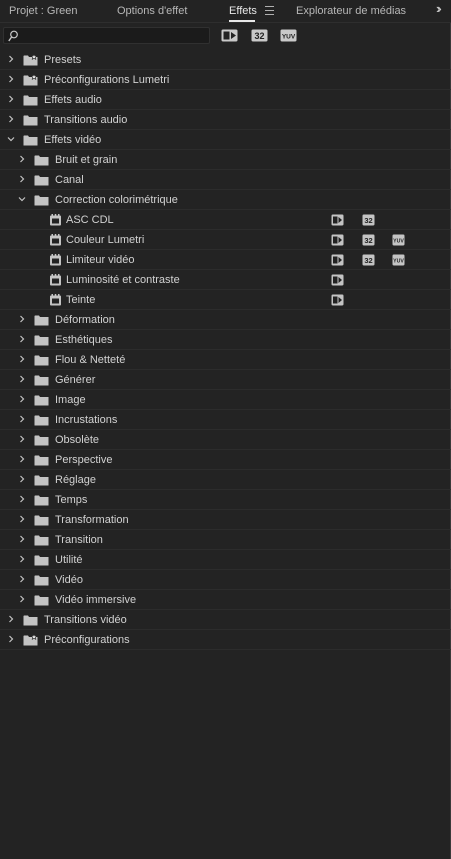  I want to click on tree-item-label: Transitions audio, so click(86, 120).